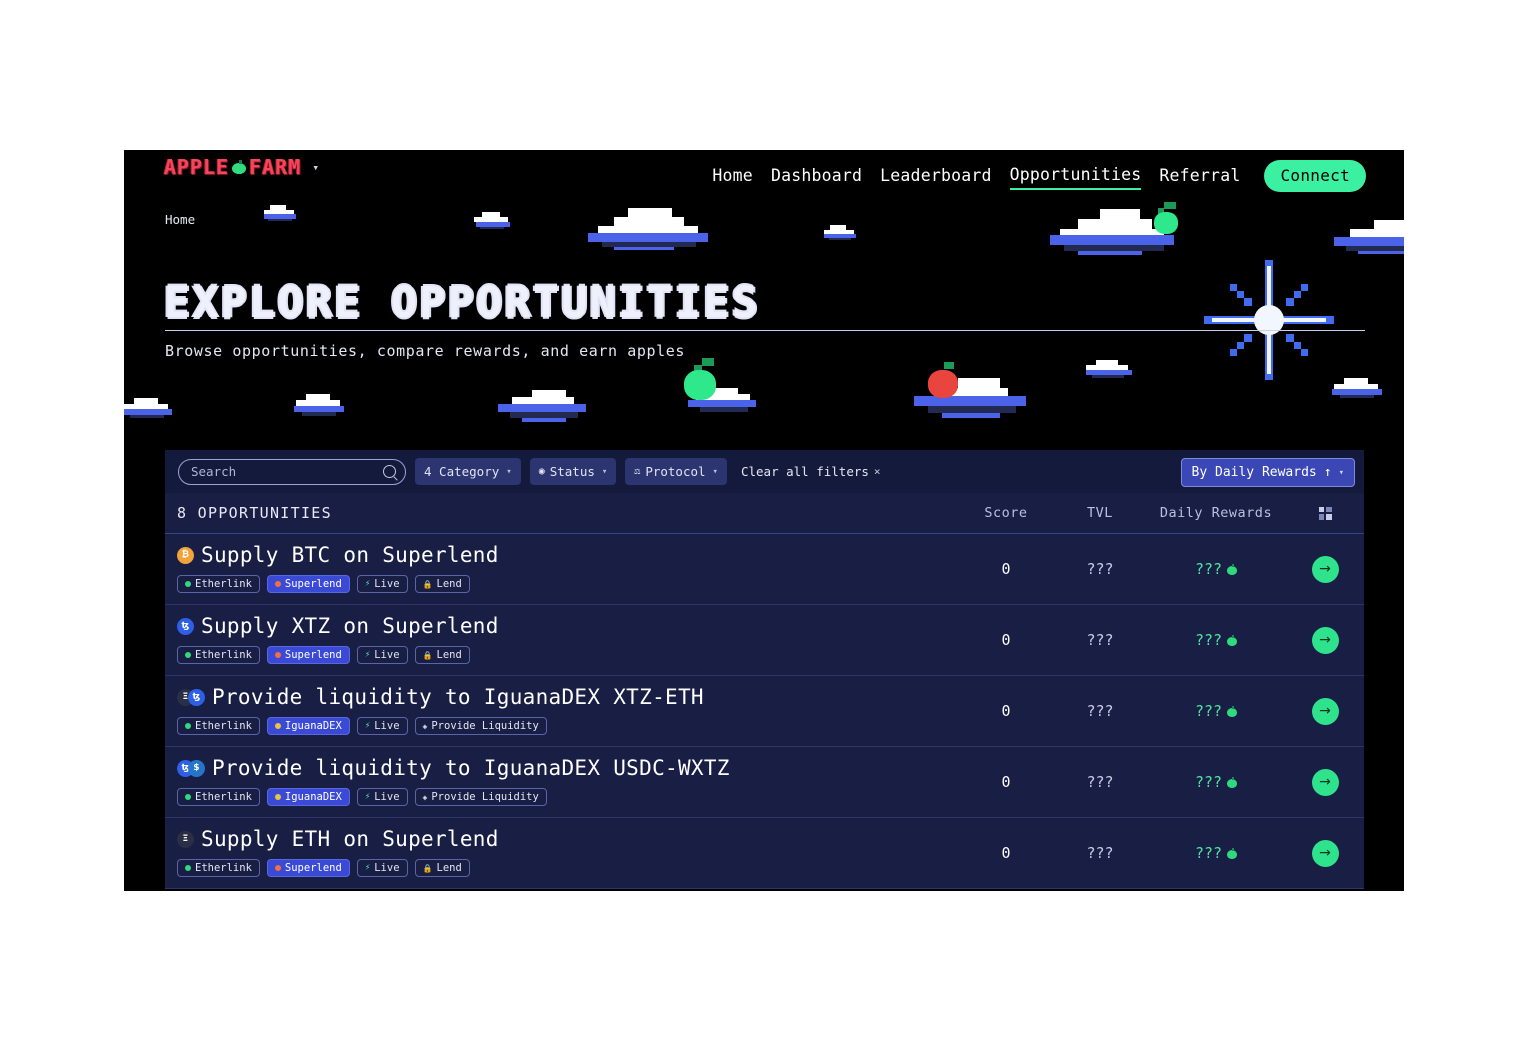 The image size is (1524, 1041). What do you see at coordinates (676, 471) in the screenshot?
I see `filter-protocol-dropdown: ⚖ Protocol ▾` at bounding box center [676, 471].